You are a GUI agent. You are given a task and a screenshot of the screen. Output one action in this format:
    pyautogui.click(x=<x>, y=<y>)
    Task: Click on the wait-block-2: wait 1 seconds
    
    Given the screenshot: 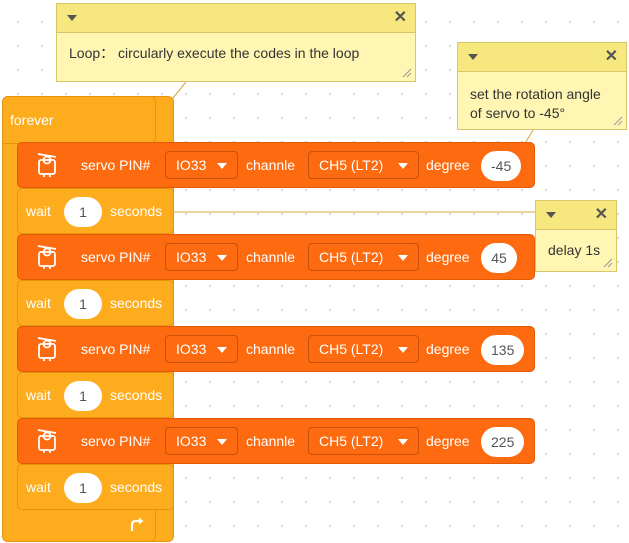 What is the action you would take?
    pyautogui.click(x=95, y=303)
    